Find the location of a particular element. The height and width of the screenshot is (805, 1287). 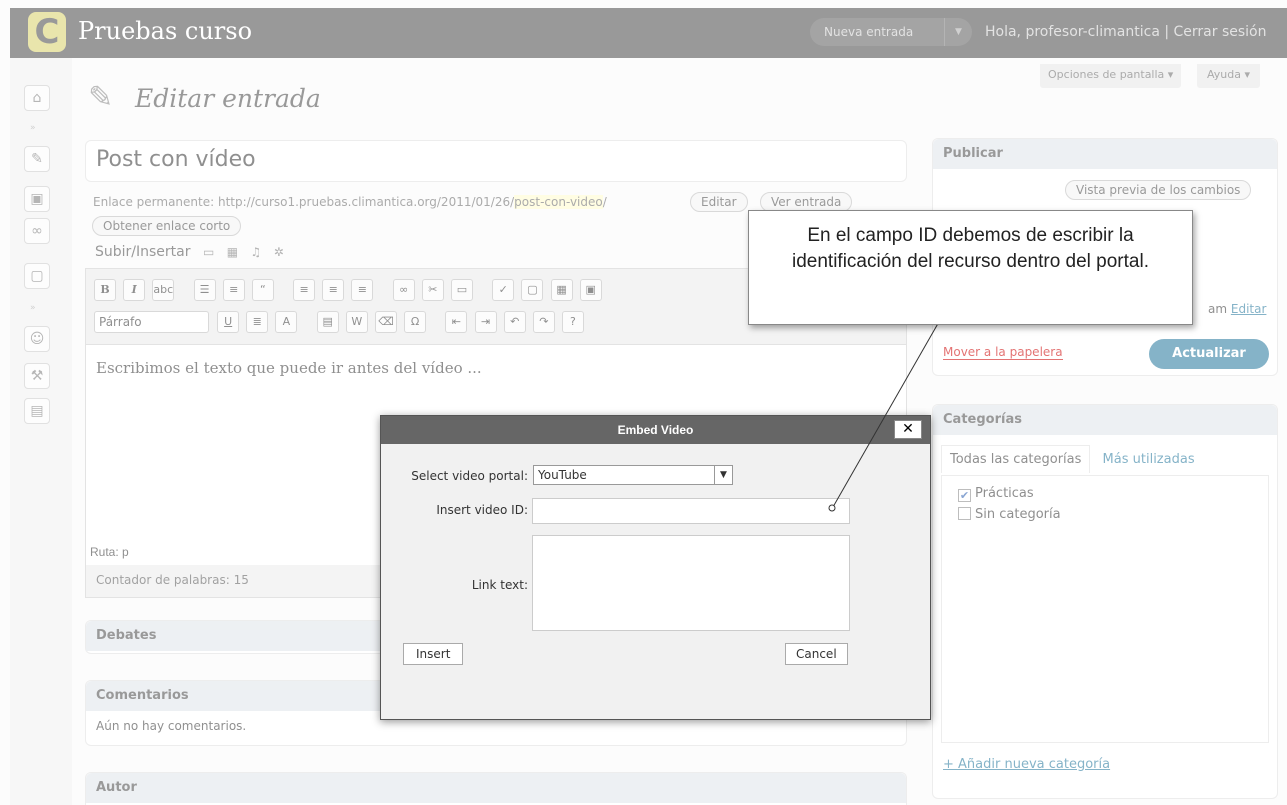

callout-pointer is located at coordinates (884, 415).